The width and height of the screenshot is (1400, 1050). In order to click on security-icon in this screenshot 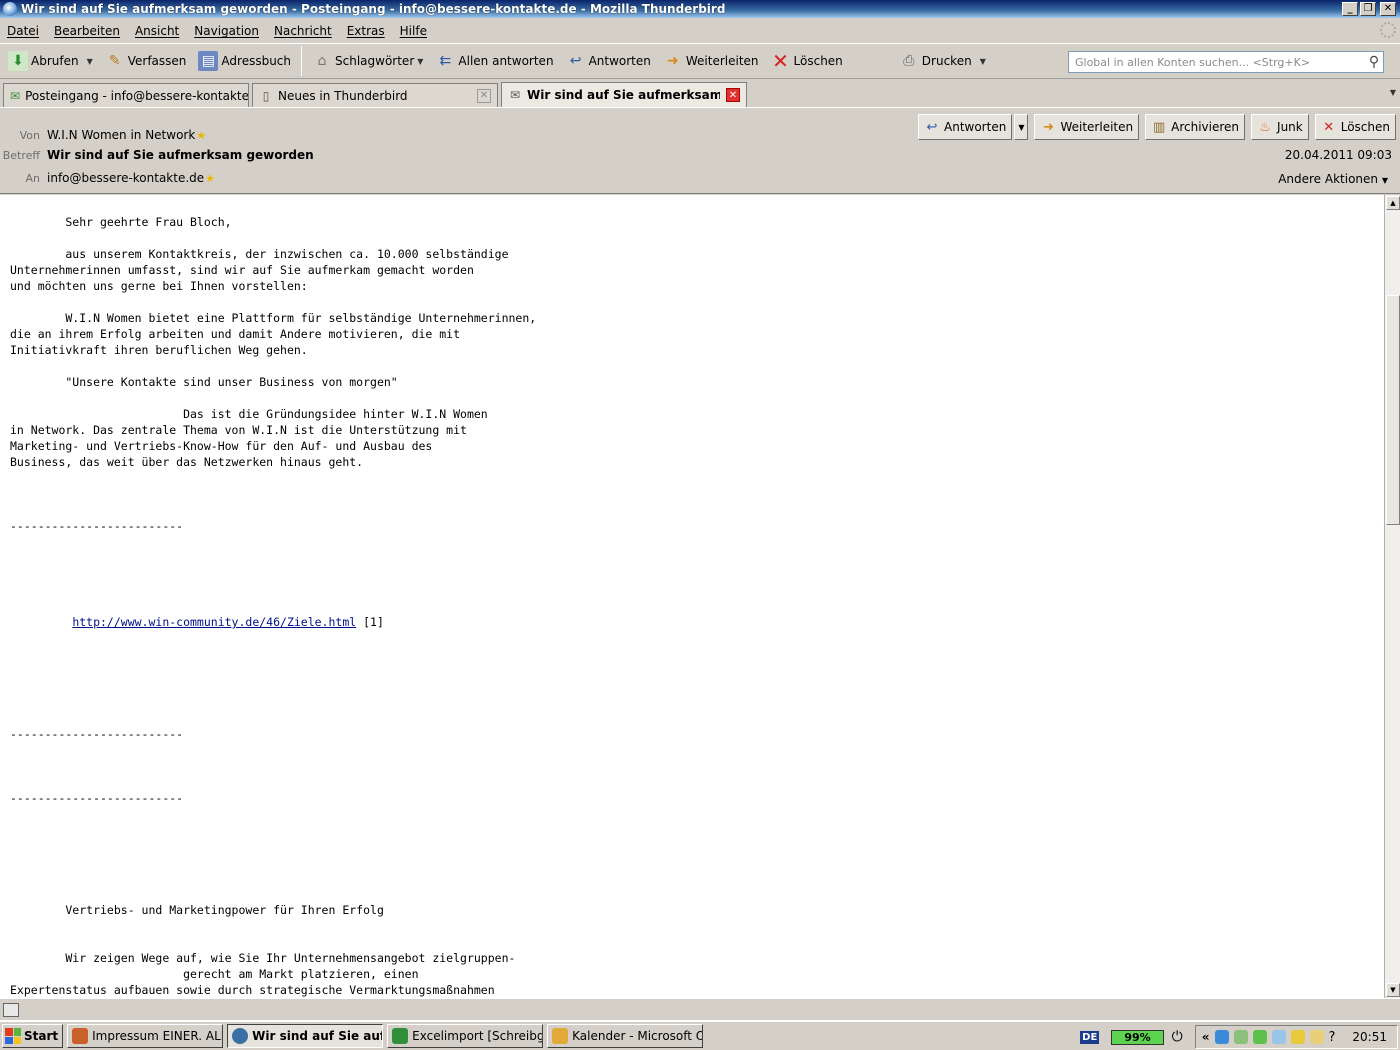, I will do `click(1259, 1037)`.